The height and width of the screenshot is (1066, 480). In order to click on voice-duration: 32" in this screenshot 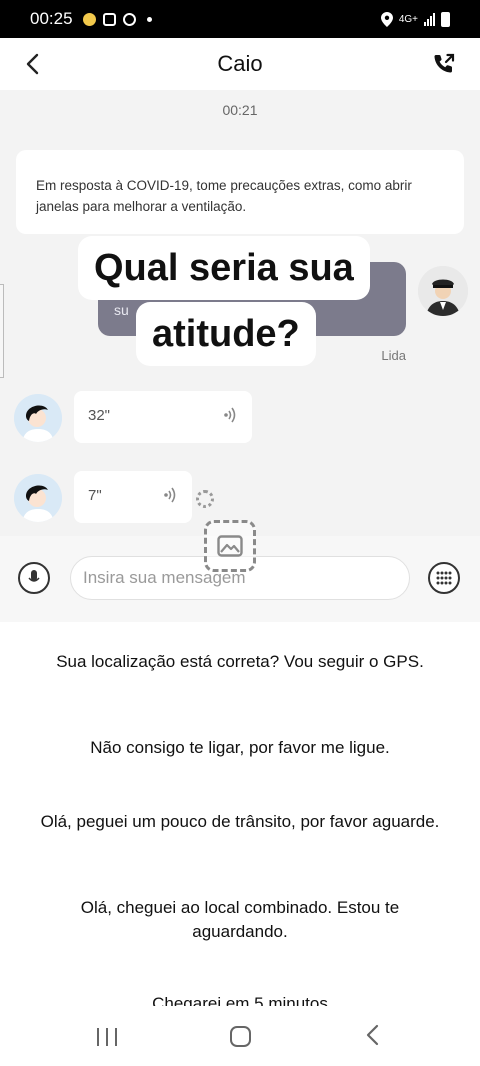, I will do `click(99, 415)`.